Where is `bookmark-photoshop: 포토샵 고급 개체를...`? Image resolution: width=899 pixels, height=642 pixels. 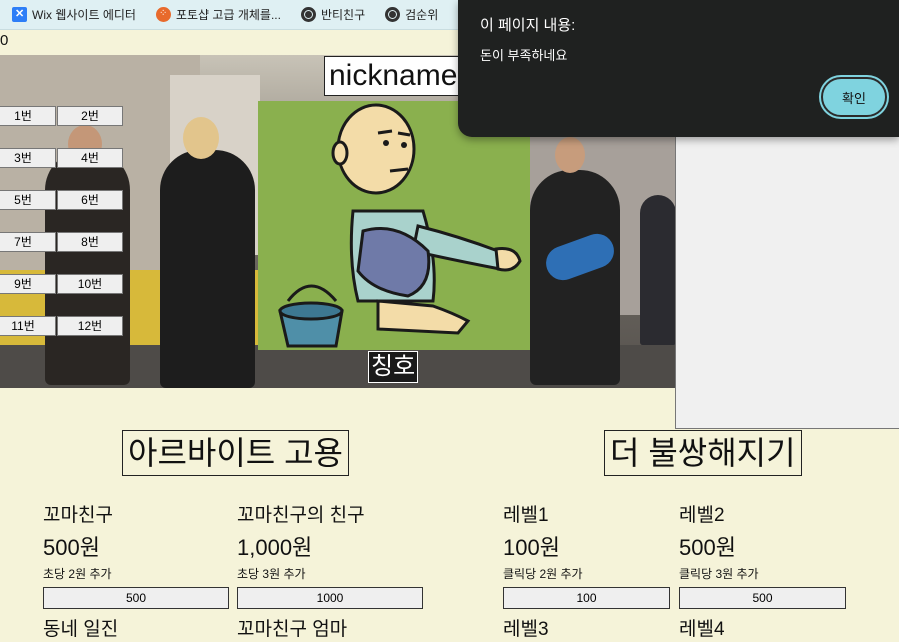 bookmark-photoshop: 포토샵 고급 개체를... is located at coordinates (218, 14).